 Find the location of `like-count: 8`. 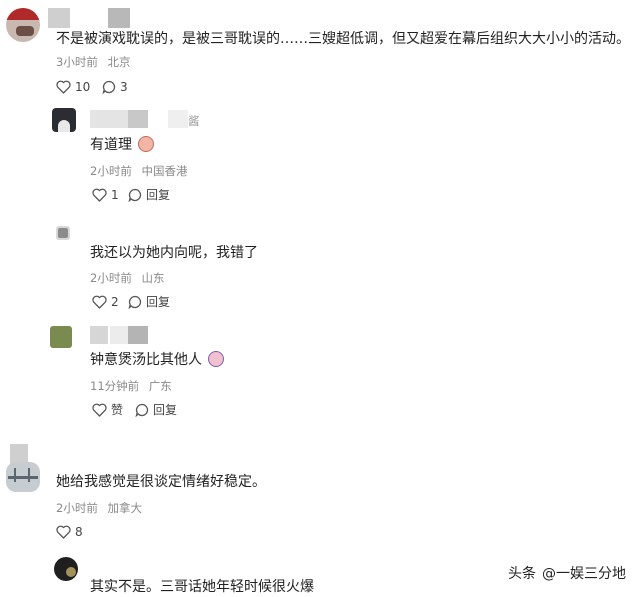

like-count: 8 is located at coordinates (79, 532).